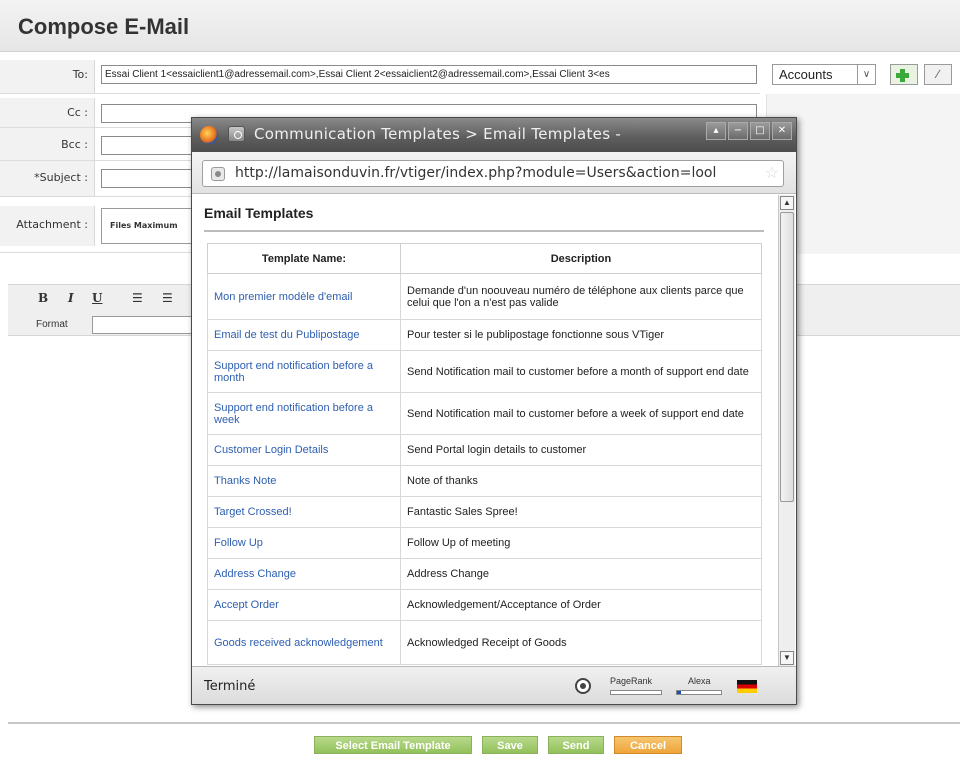 This screenshot has width=960, height=757. Describe the element at coordinates (380, 93) in the screenshot. I see `row-divider` at that location.